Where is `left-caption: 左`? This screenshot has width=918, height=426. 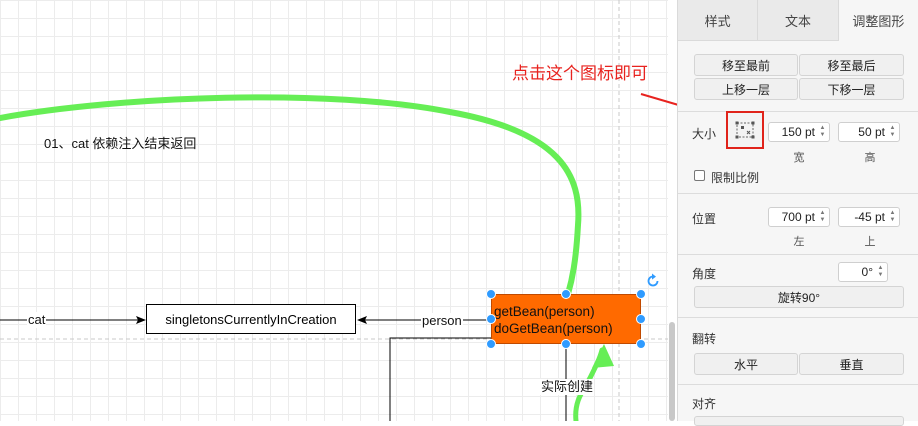 left-caption: 左 is located at coordinates (799, 242).